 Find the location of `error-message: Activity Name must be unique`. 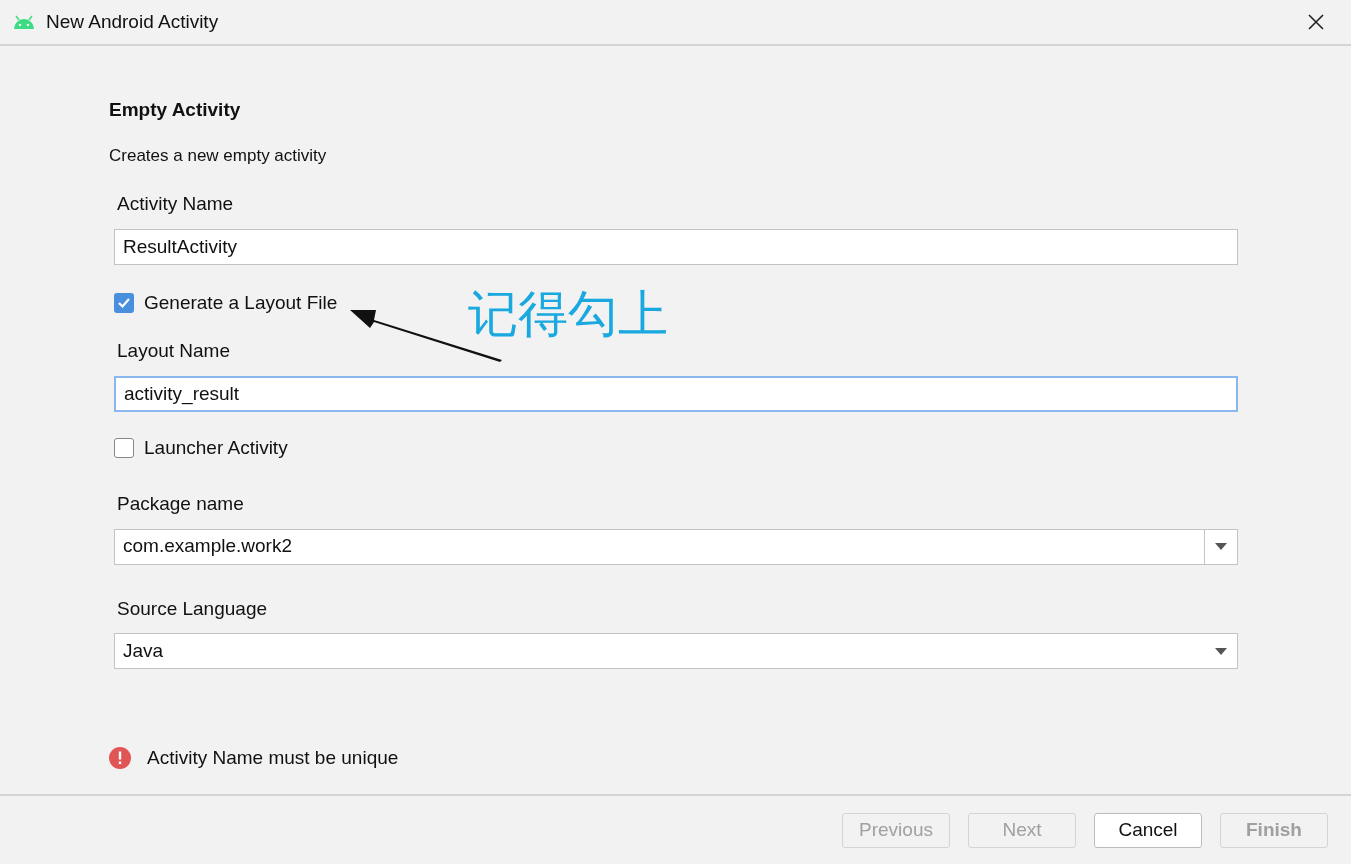

error-message: Activity Name must be unique is located at coordinates (273, 757).